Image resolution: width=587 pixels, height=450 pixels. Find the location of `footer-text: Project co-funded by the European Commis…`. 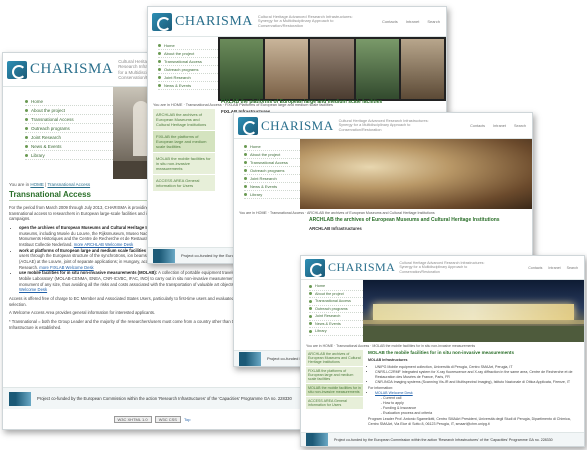

footer-text: Project co-funded by the European Commis… is located at coordinates (443, 439).